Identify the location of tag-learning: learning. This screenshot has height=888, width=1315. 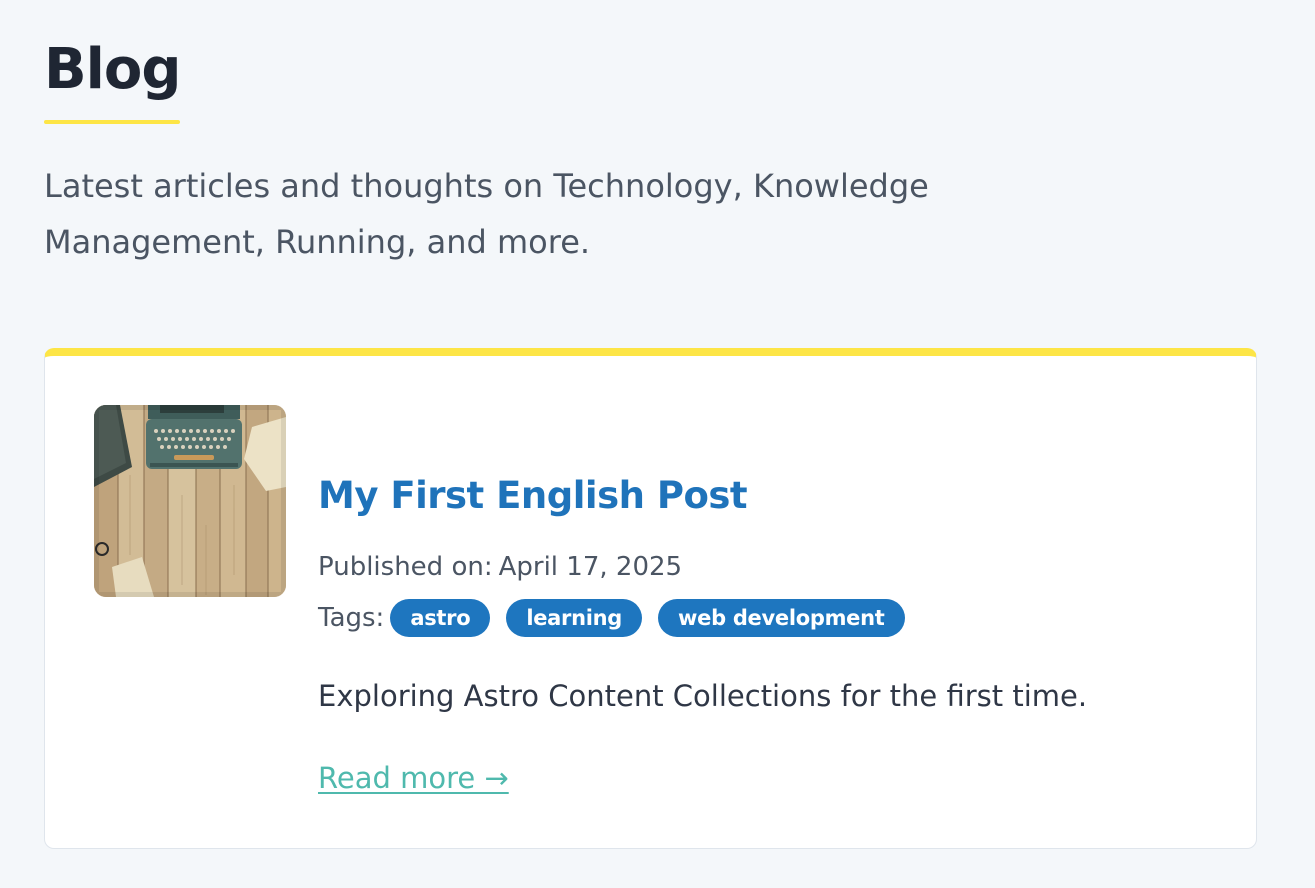
(574, 618).